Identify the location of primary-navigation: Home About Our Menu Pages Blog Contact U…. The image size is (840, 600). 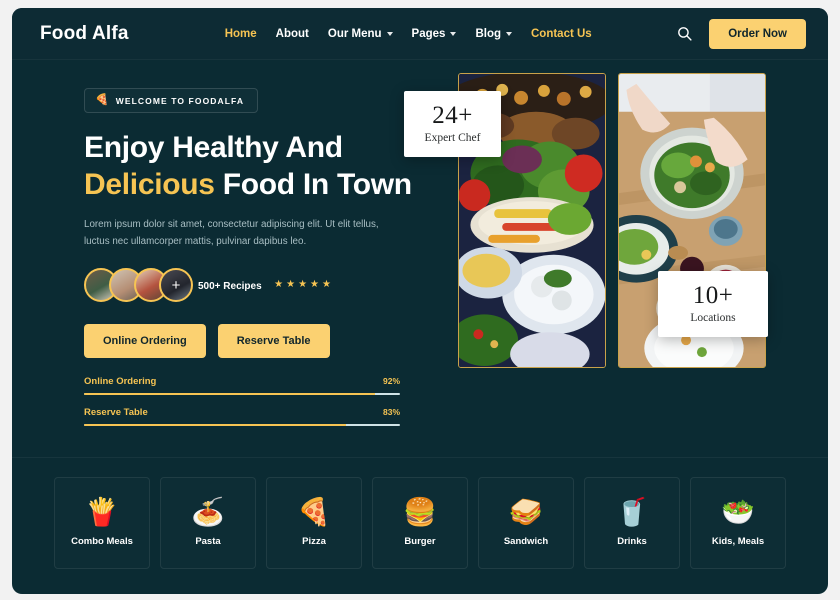
(408, 34).